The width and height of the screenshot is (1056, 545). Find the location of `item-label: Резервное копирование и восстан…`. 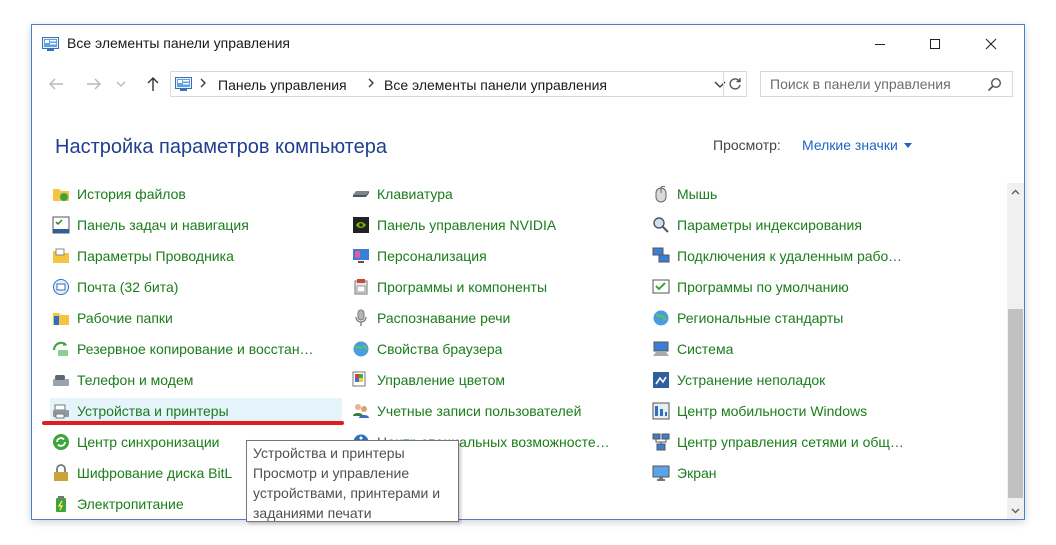

item-label: Резервное копирование и восстан… is located at coordinates (195, 349).